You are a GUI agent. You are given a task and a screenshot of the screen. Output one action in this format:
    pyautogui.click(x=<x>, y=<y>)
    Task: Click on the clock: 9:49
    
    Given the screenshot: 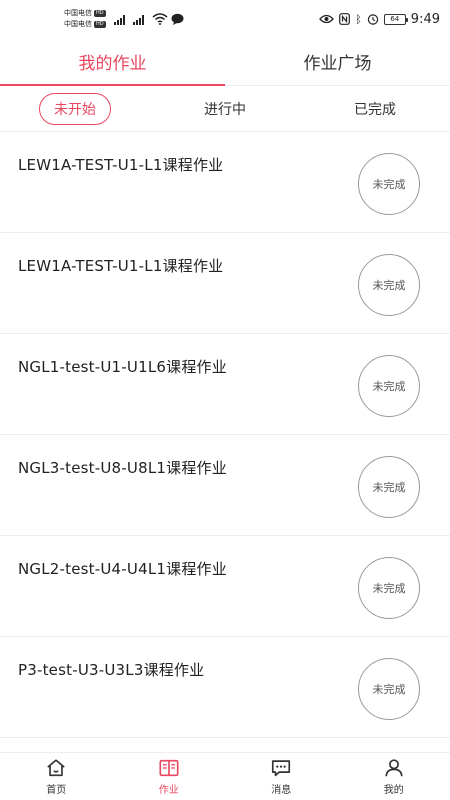 What is the action you would take?
    pyautogui.click(x=425, y=19)
    